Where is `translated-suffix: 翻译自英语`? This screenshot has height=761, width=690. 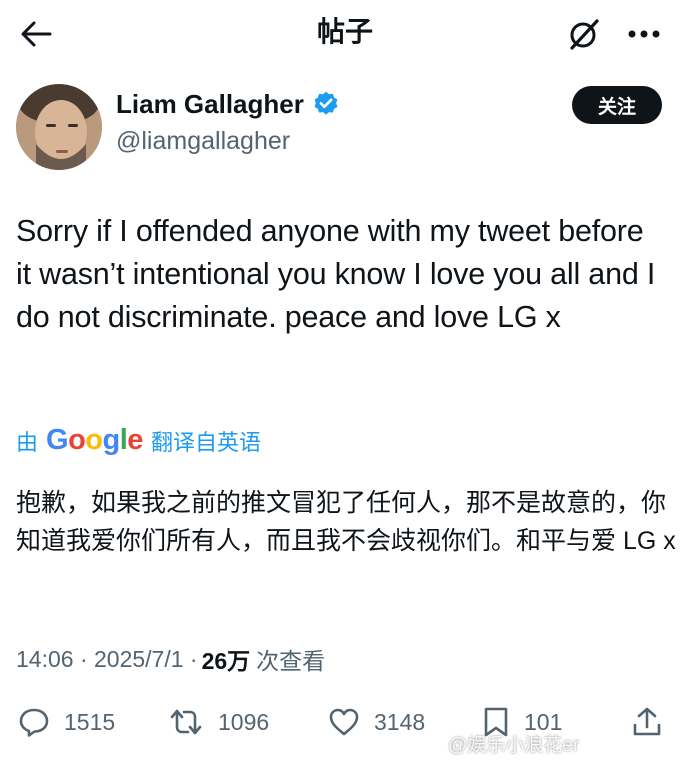 translated-suffix: 翻译自英语 is located at coordinates (205, 442).